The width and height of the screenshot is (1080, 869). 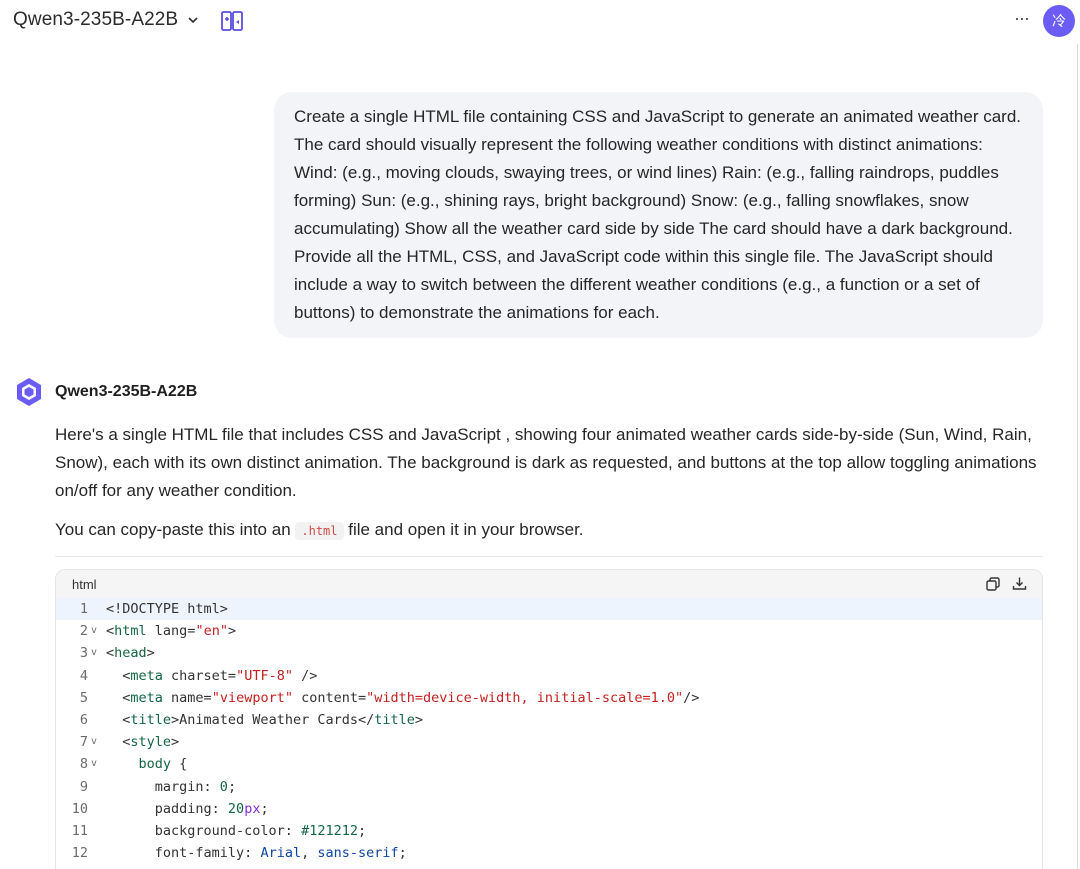 What do you see at coordinates (83, 742) in the screenshot?
I see `line-number: 7` at bounding box center [83, 742].